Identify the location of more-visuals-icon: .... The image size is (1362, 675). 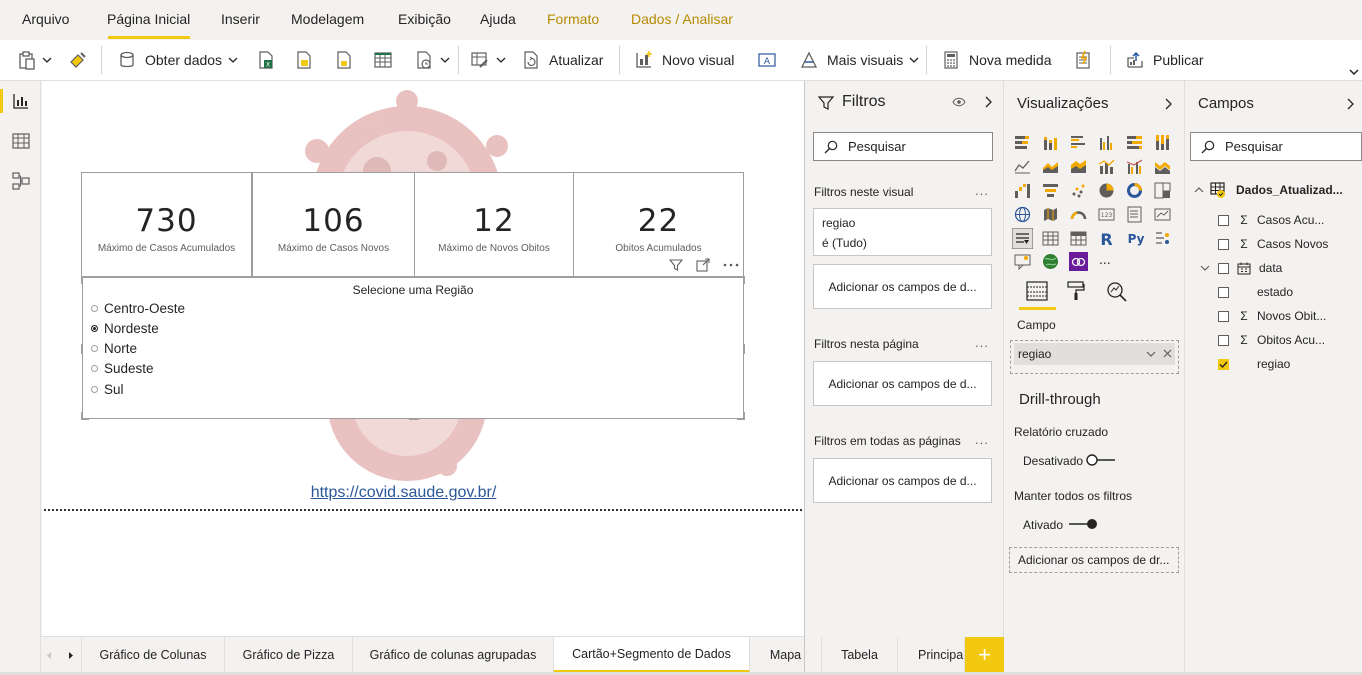
(1105, 259).